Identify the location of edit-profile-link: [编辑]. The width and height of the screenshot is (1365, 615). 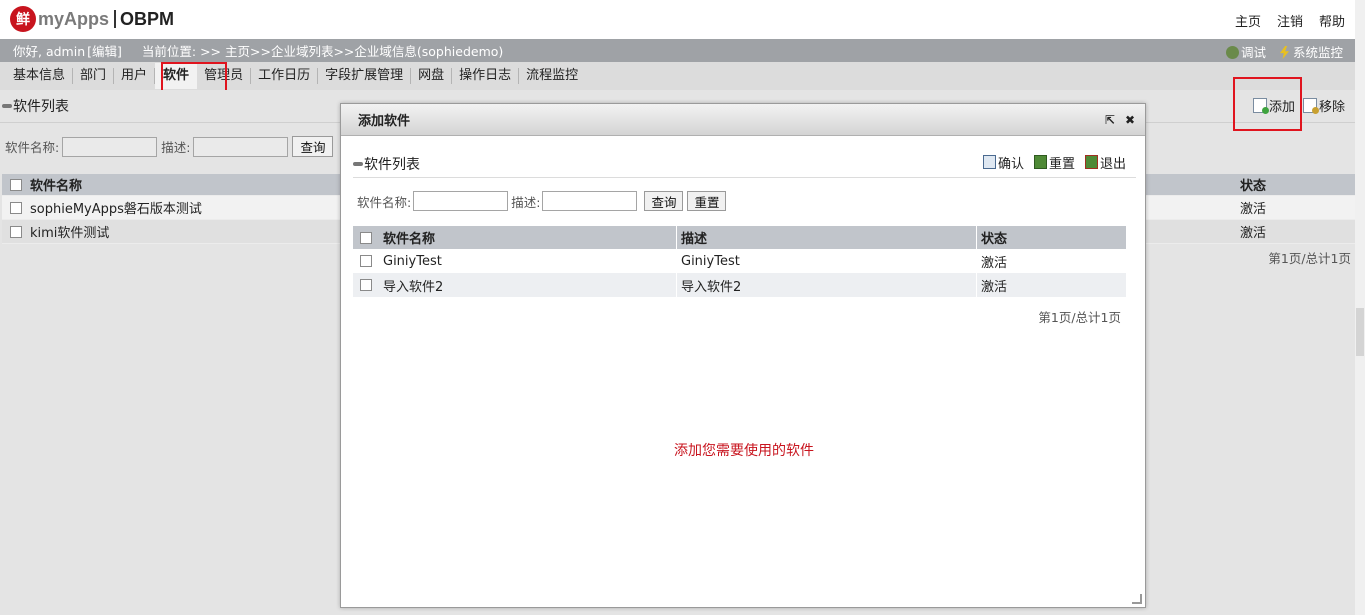
(104, 50).